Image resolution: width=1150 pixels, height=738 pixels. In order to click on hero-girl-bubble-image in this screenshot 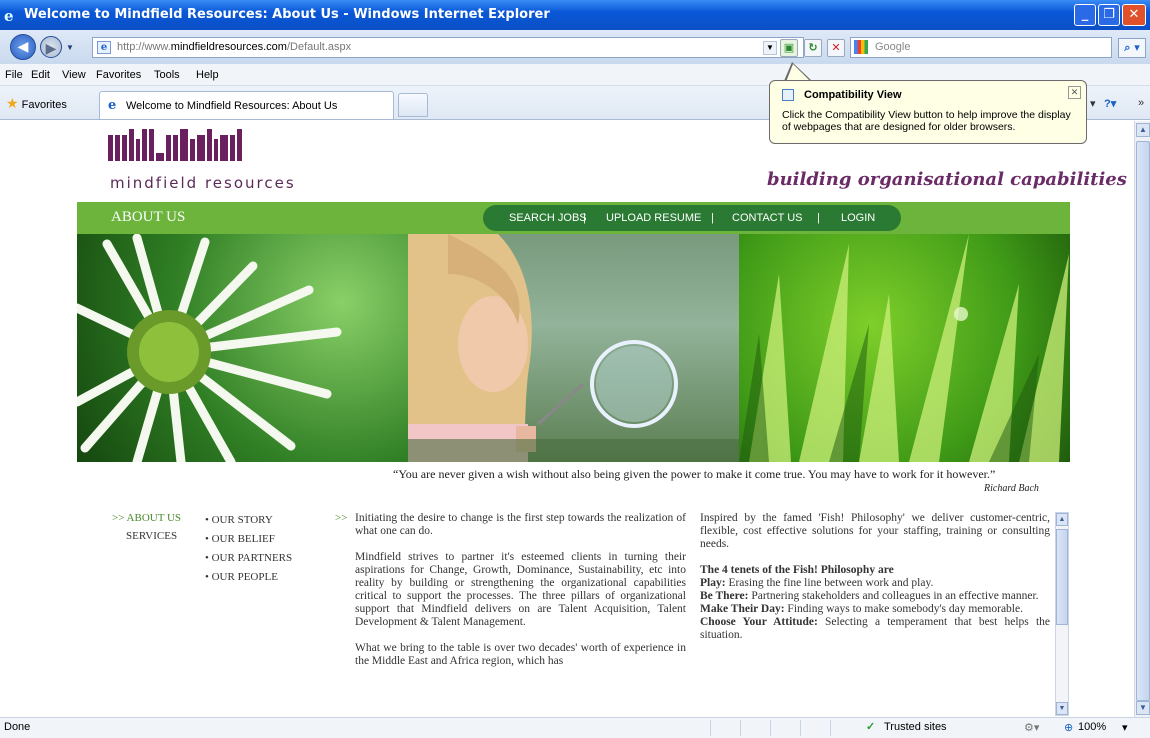, I will do `click(573, 348)`.